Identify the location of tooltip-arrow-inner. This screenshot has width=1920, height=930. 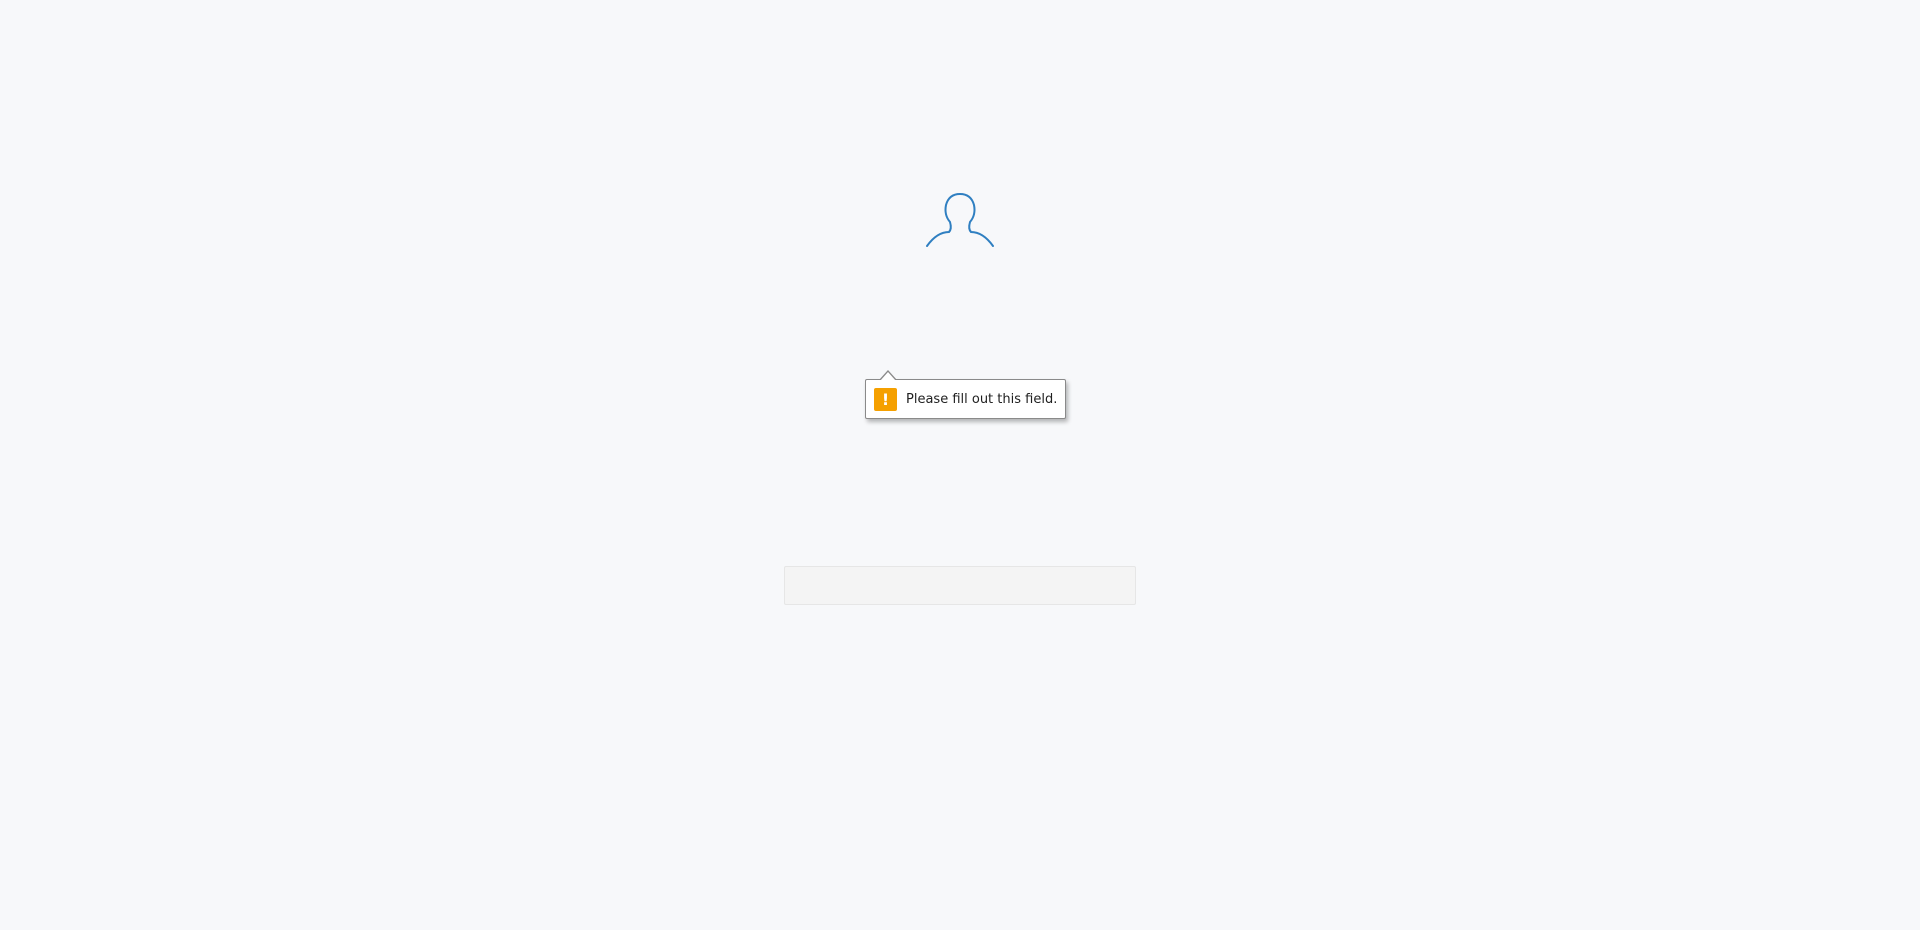
(888, 376).